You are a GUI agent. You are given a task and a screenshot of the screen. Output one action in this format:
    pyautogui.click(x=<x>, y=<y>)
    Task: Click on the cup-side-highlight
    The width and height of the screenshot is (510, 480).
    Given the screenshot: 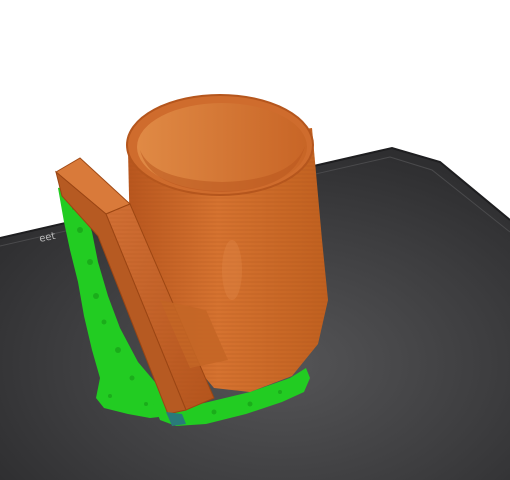 What is the action you would take?
    pyautogui.click(x=232, y=270)
    